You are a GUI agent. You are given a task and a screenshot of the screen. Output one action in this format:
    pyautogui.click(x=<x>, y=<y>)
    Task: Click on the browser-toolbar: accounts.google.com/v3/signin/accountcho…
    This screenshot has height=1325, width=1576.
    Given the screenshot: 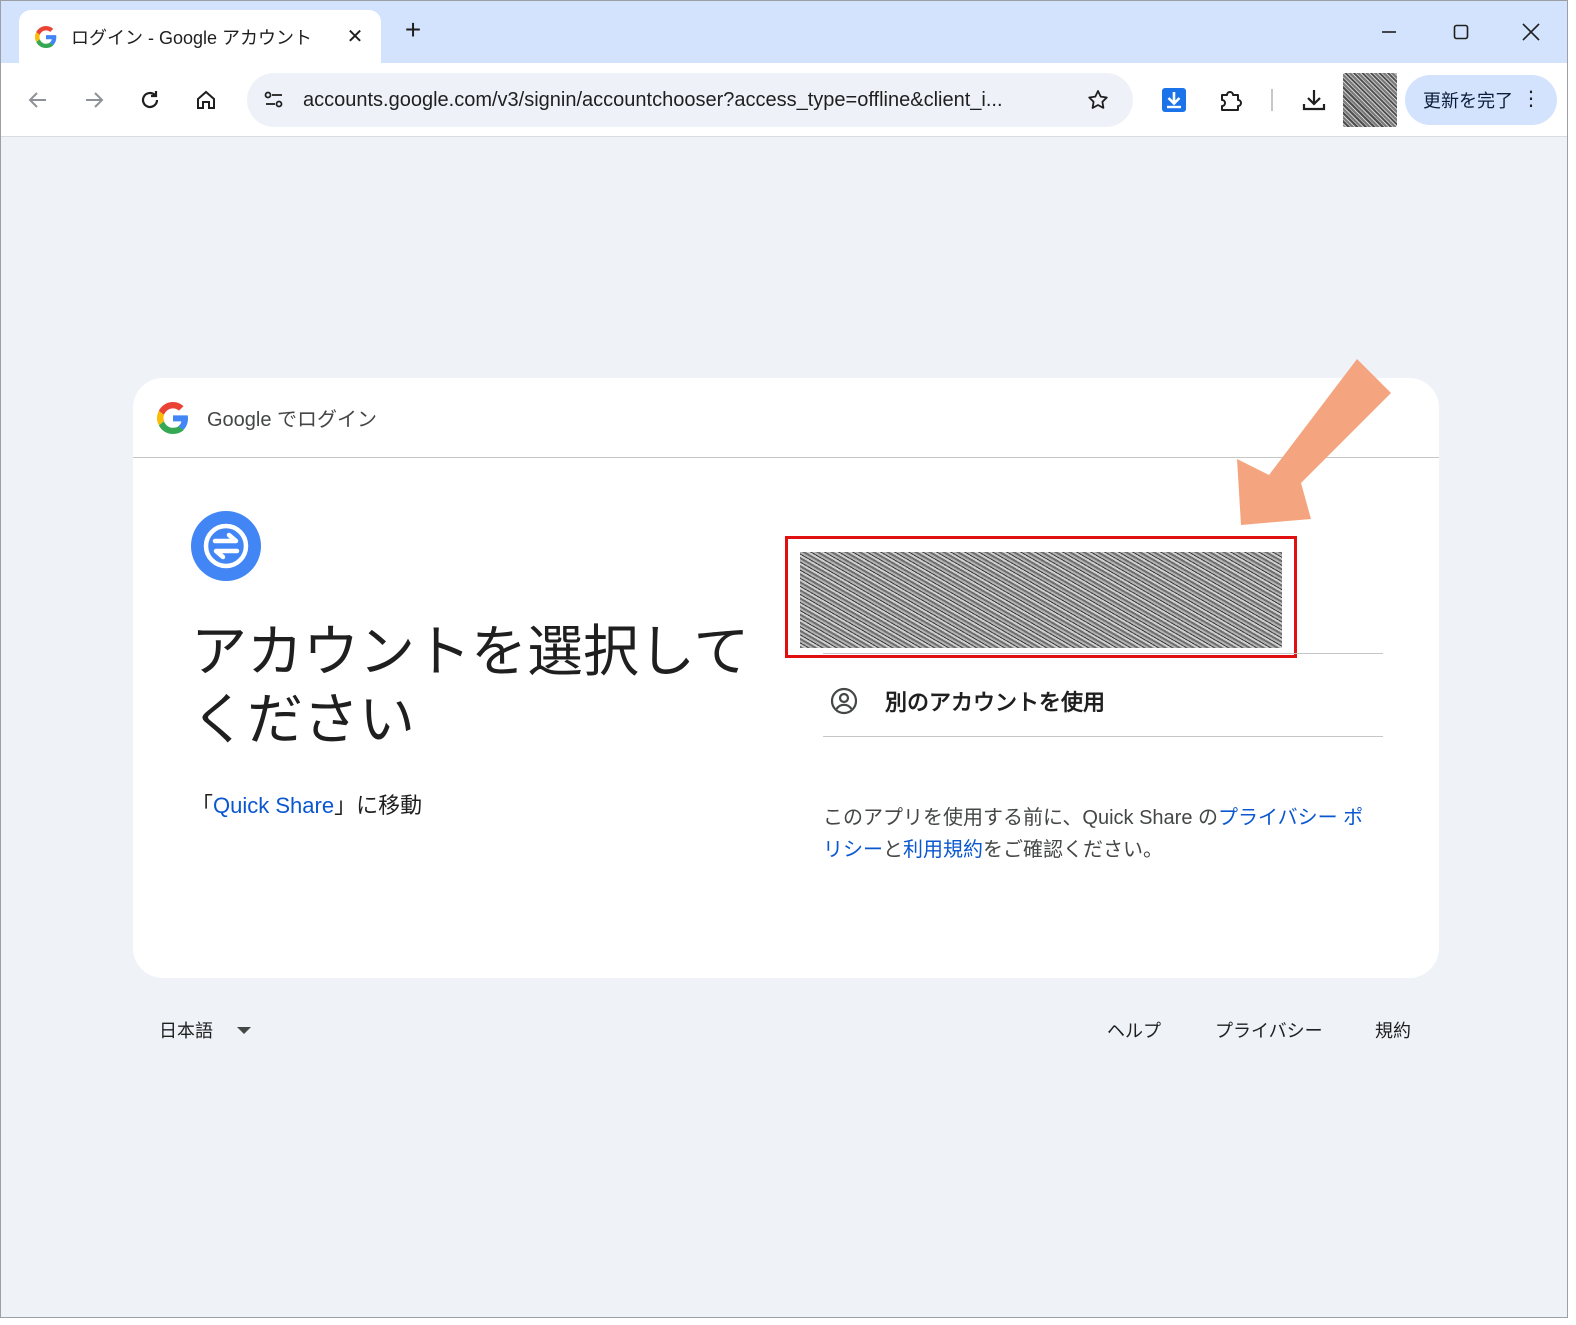 What is the action you would take?
    pyautogui.click(x=784, y=100)
    